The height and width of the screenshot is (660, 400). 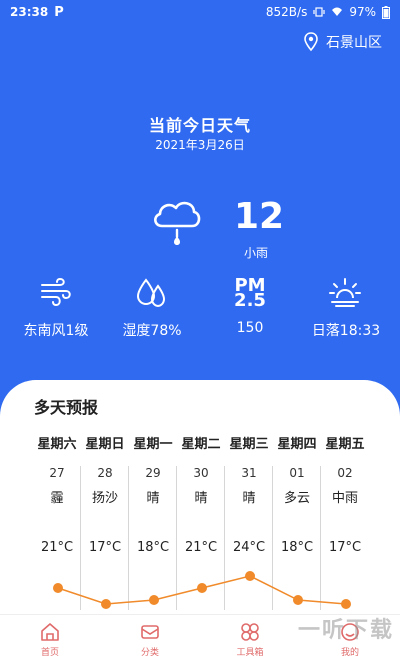 What do you see at coordinates (311, 42) in the screenshot?
I see `location-pin-icon` at bounding box center [311, 42].